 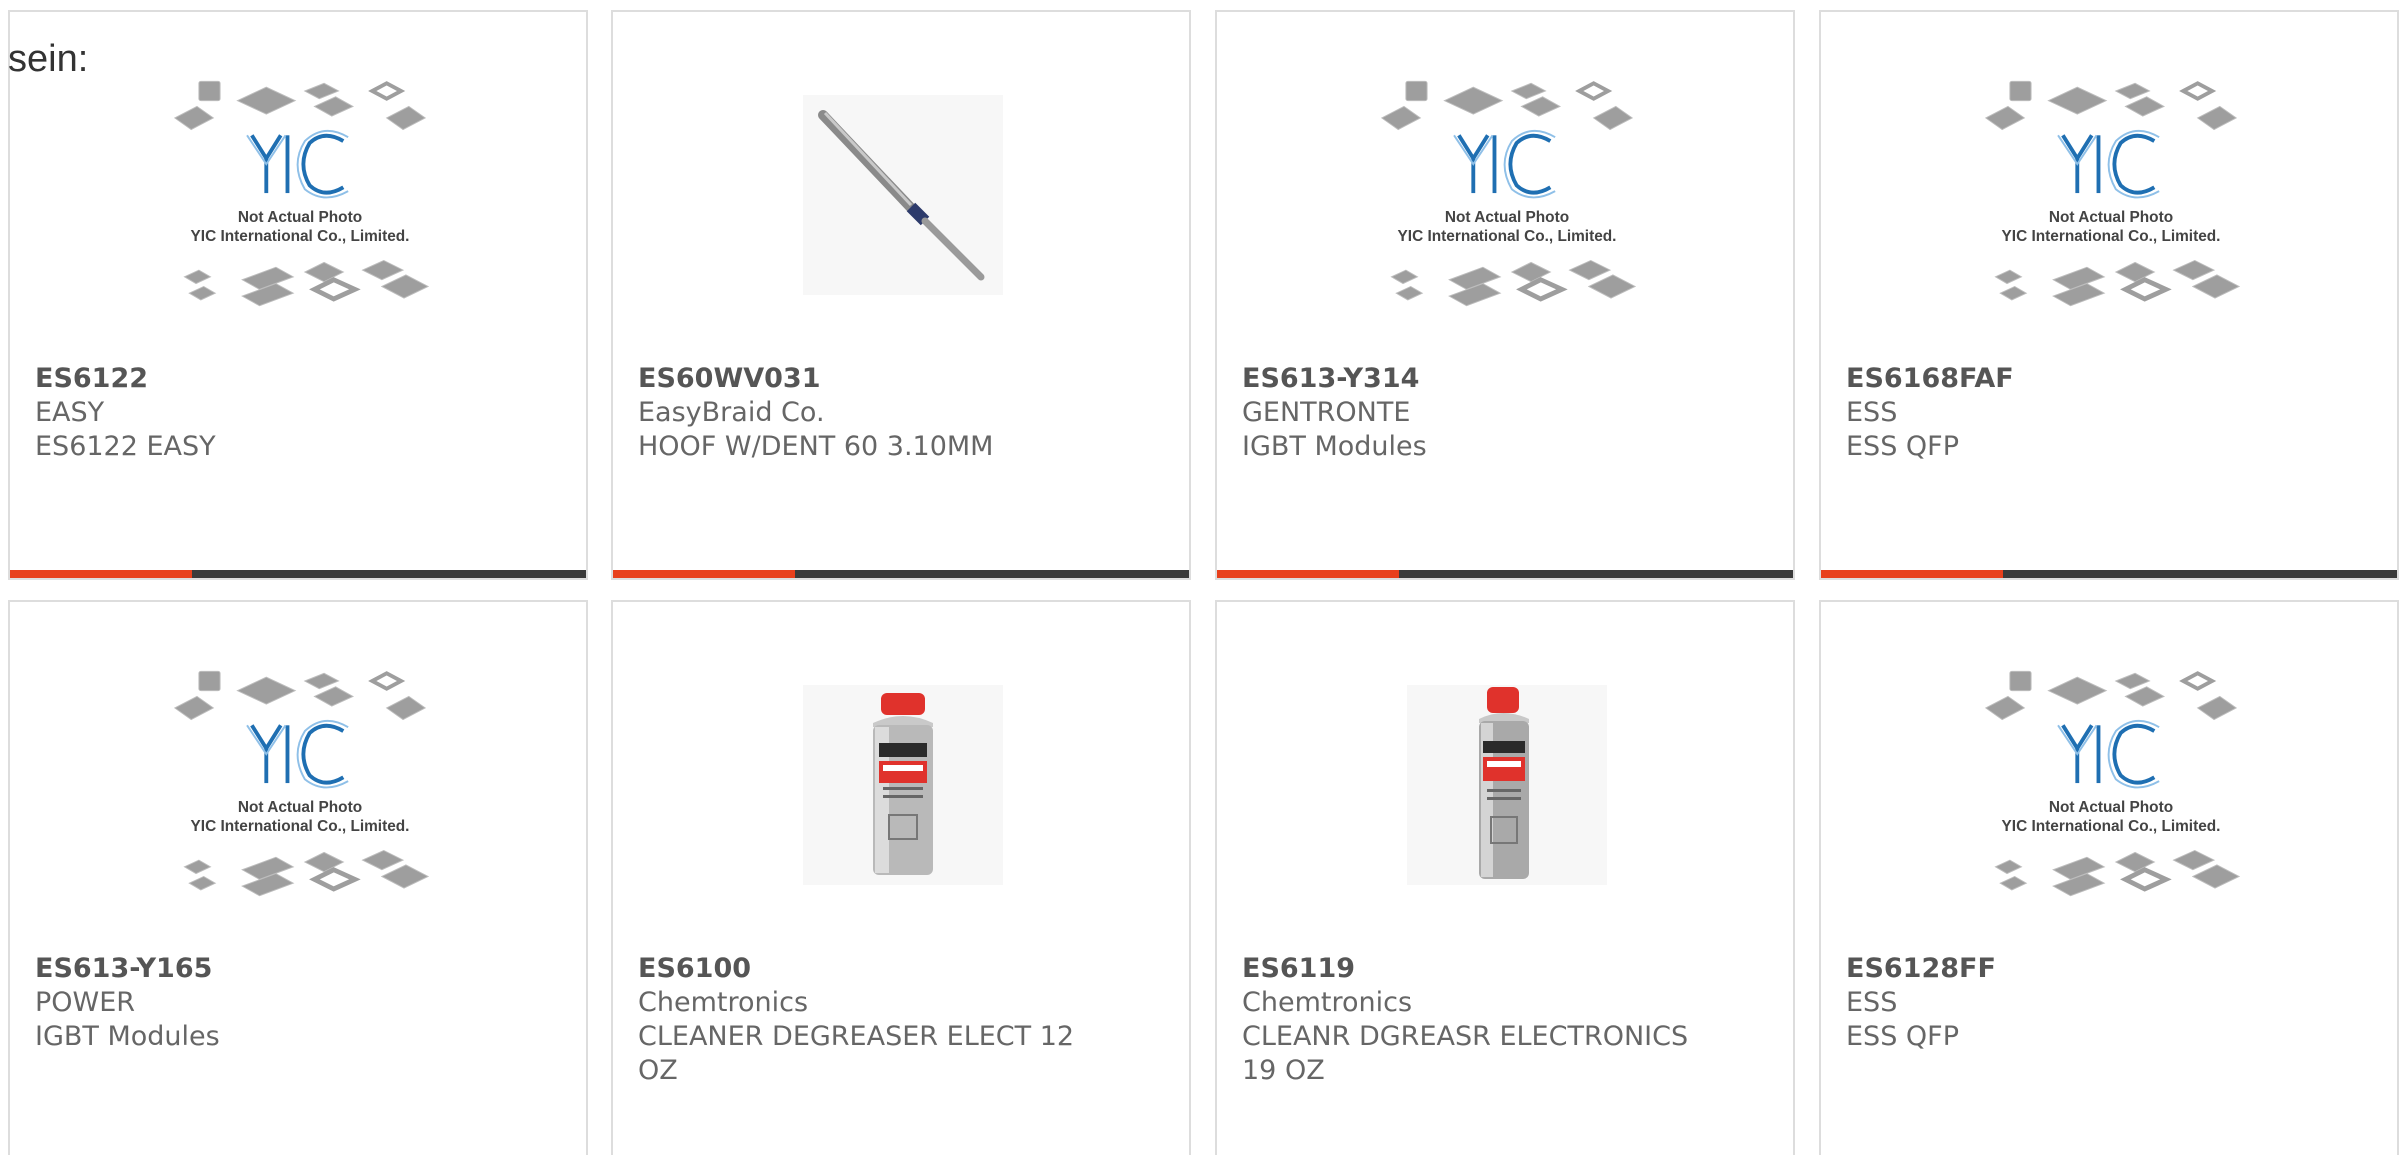 I want to click on product-info: ES6168FAF ESS ESS QFP, so click(x=2106, y=413).